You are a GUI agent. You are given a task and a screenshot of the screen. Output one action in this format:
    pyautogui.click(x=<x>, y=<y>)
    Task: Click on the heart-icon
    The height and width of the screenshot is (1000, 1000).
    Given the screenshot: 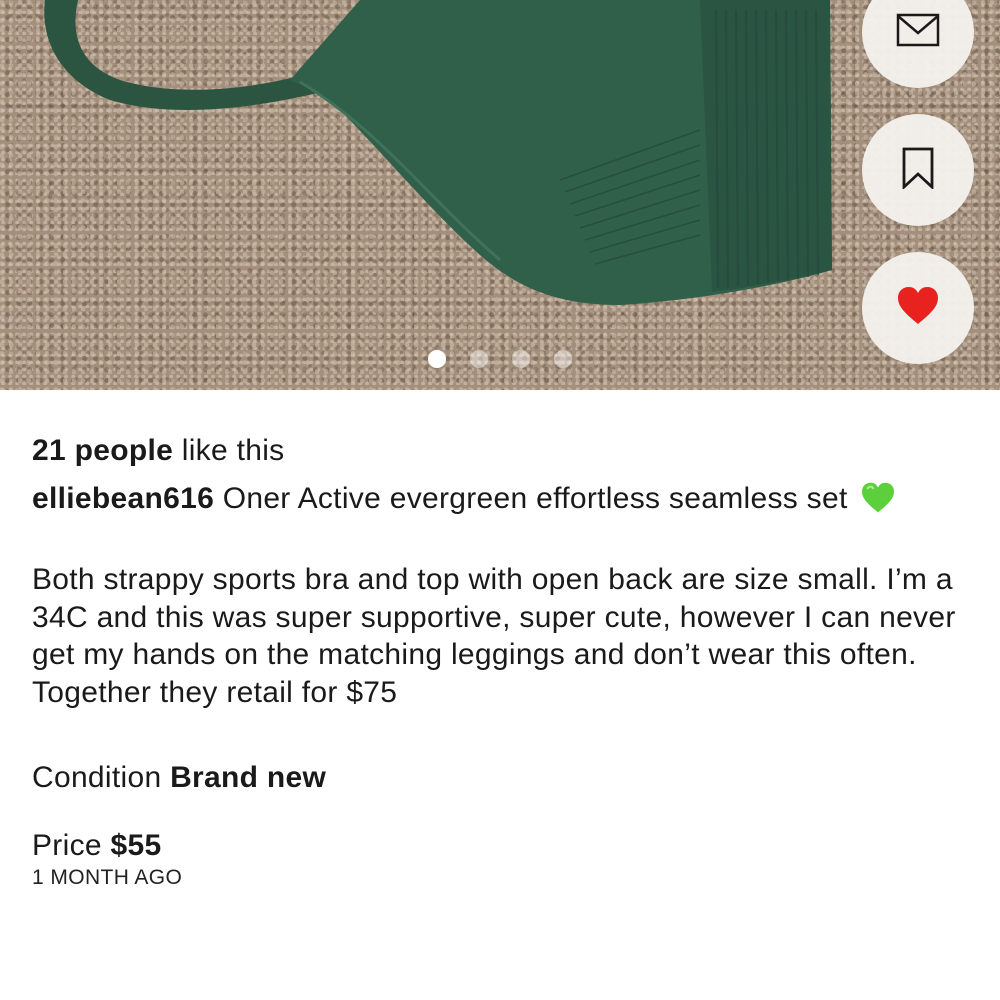 What is the action you would take?
    pyautogui.click(x=918, y=308)
    